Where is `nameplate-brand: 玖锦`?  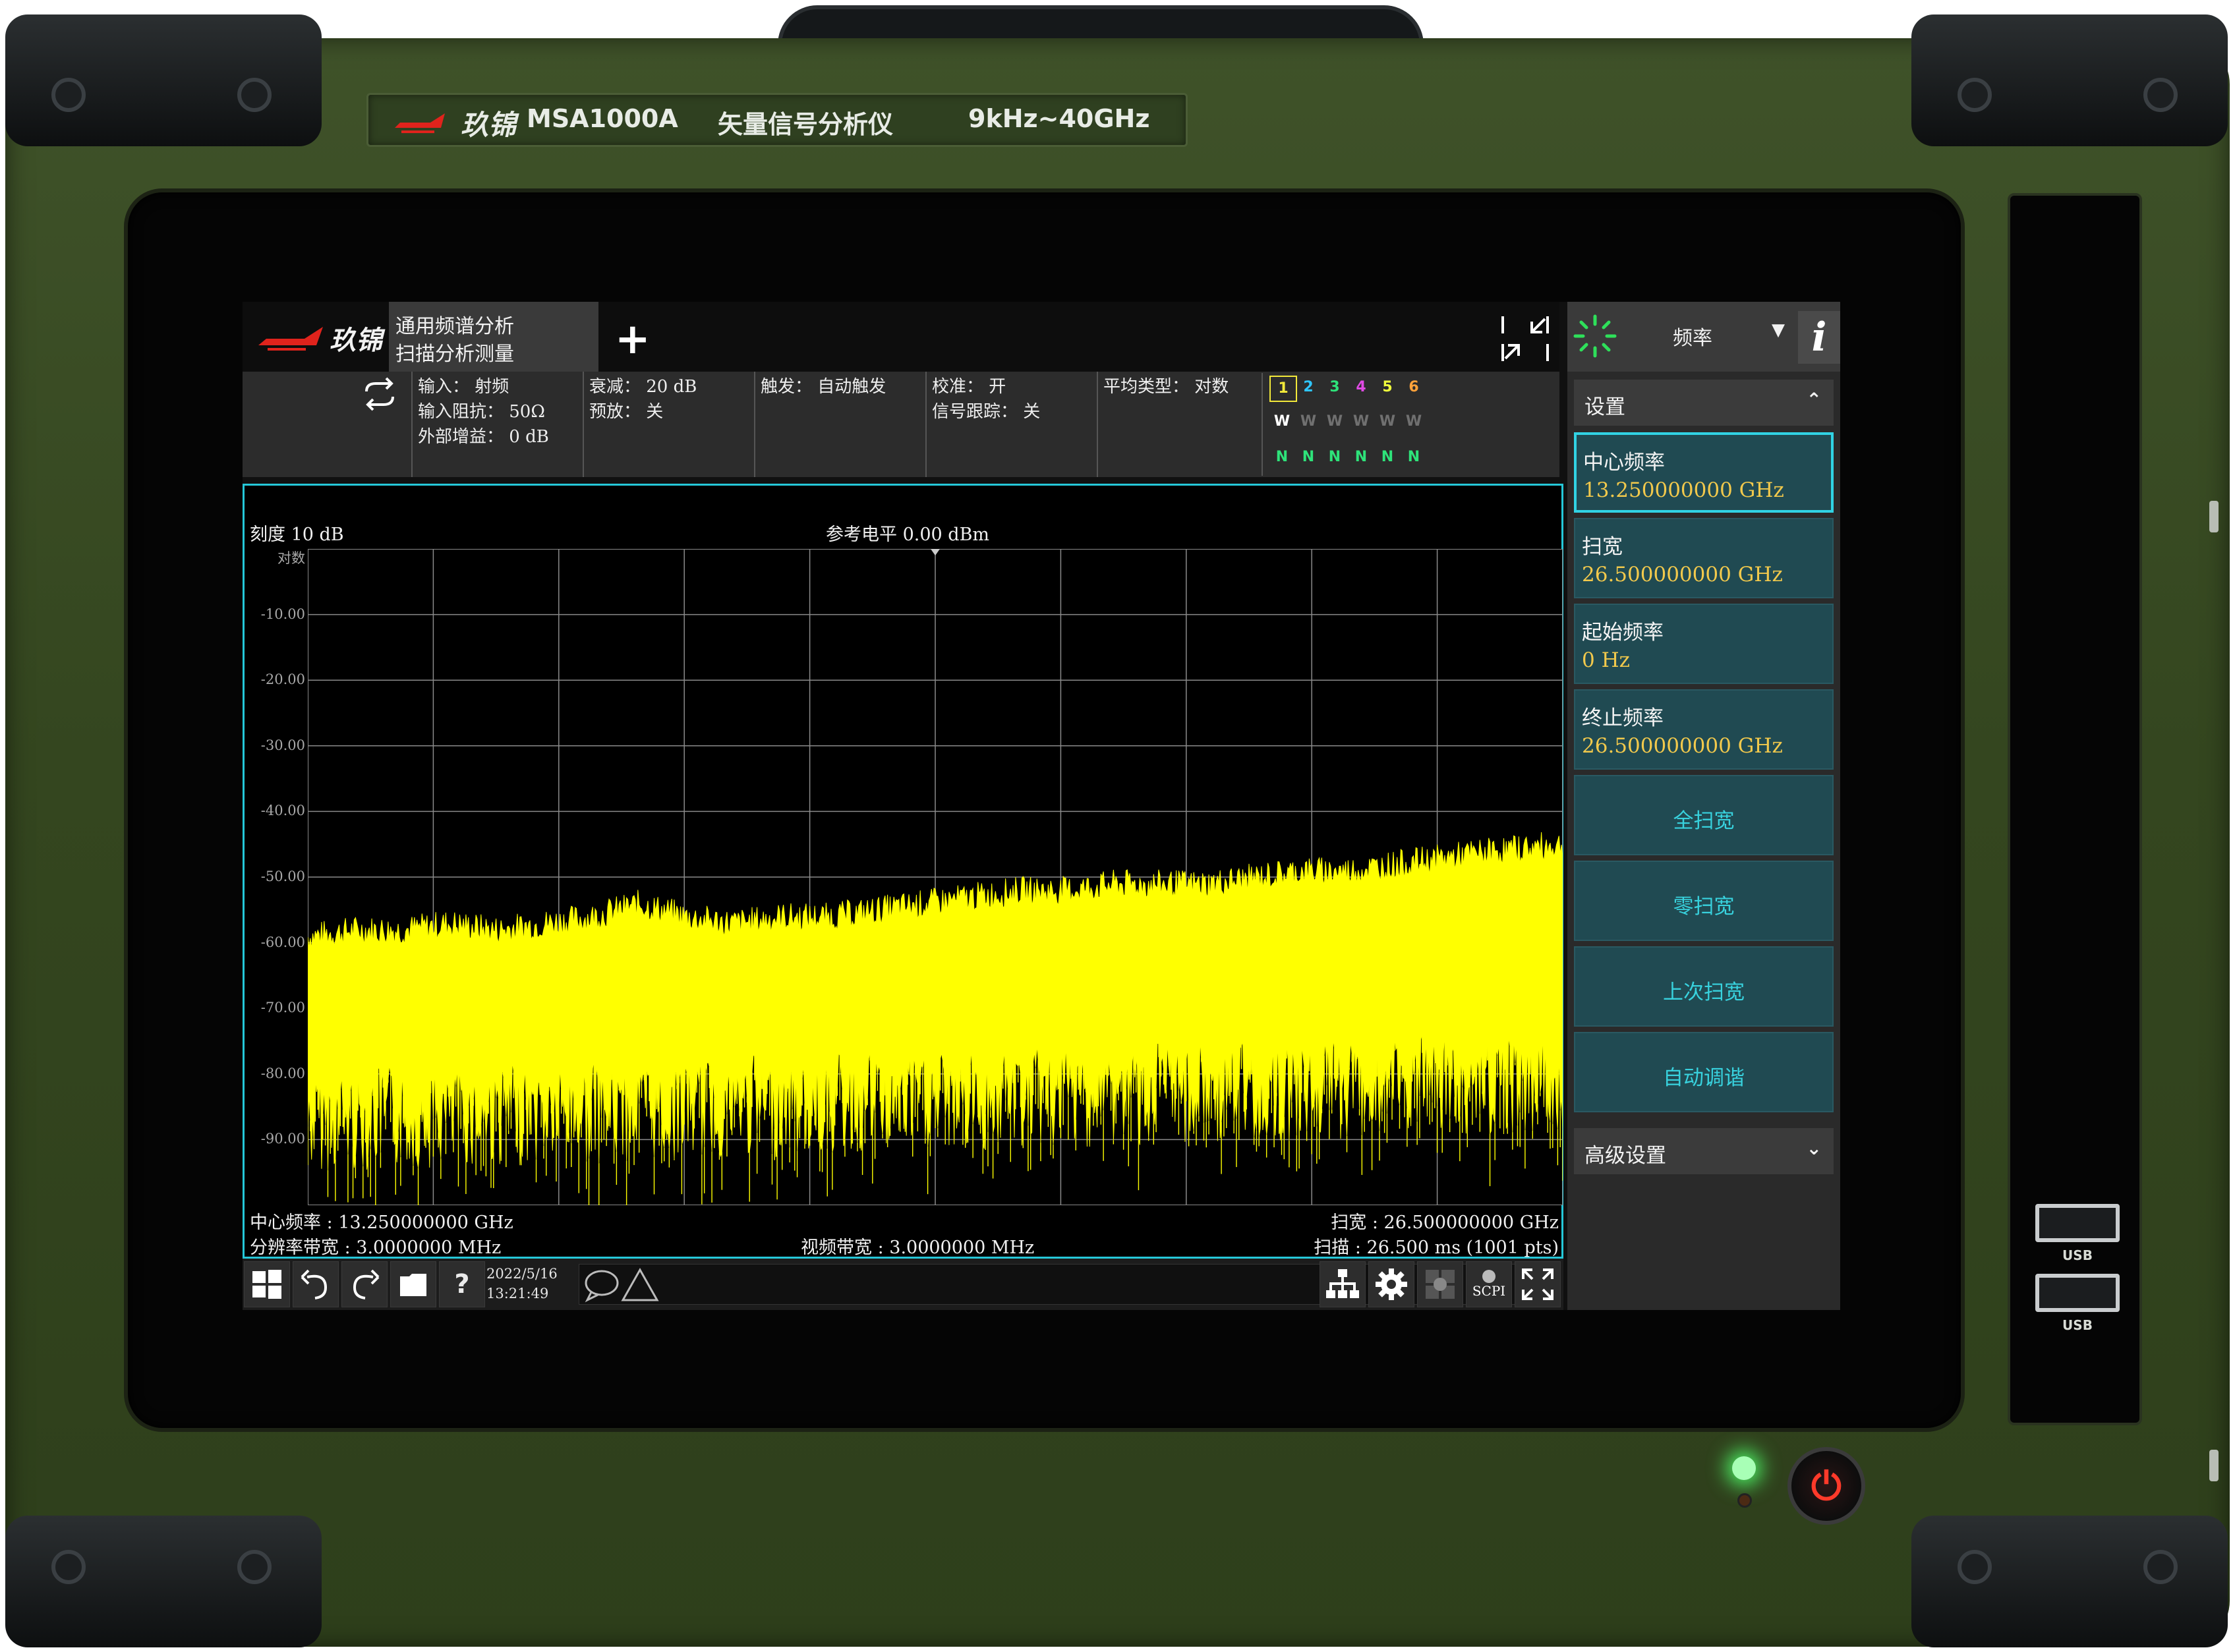
nameplate-brand: 玖锦 is located at coordinates (489, 125).